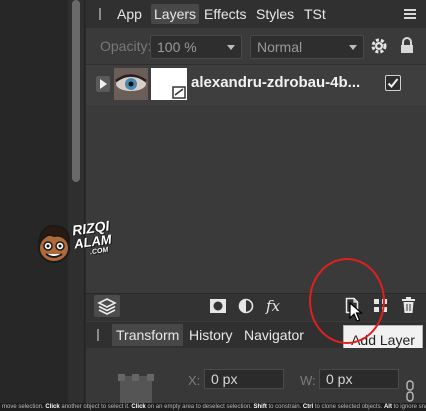 The image size is (426, 411). I want to click on fx-icon: fx, so click(276, 306).